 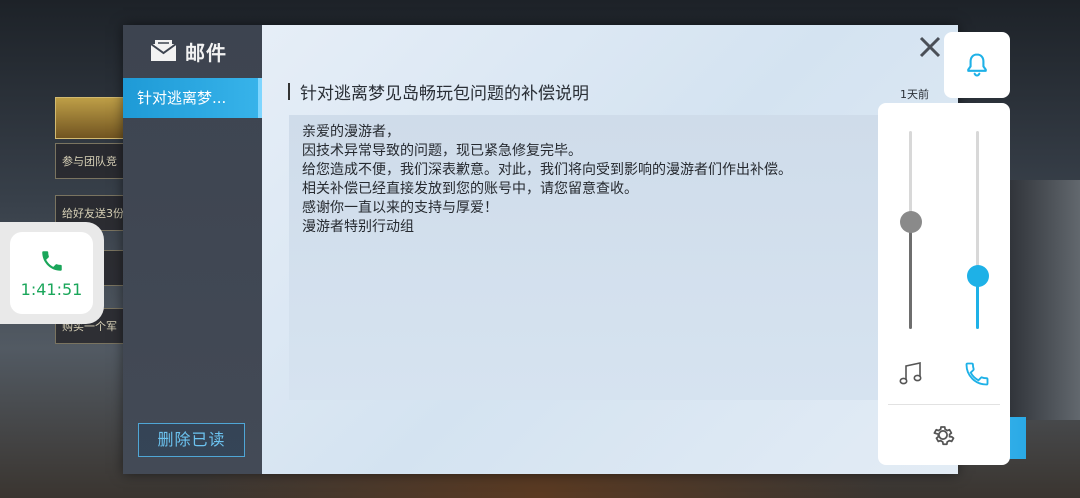 I want to click on mail-body-line: 亲爱的漫游者，, so click(x=351, y=132).